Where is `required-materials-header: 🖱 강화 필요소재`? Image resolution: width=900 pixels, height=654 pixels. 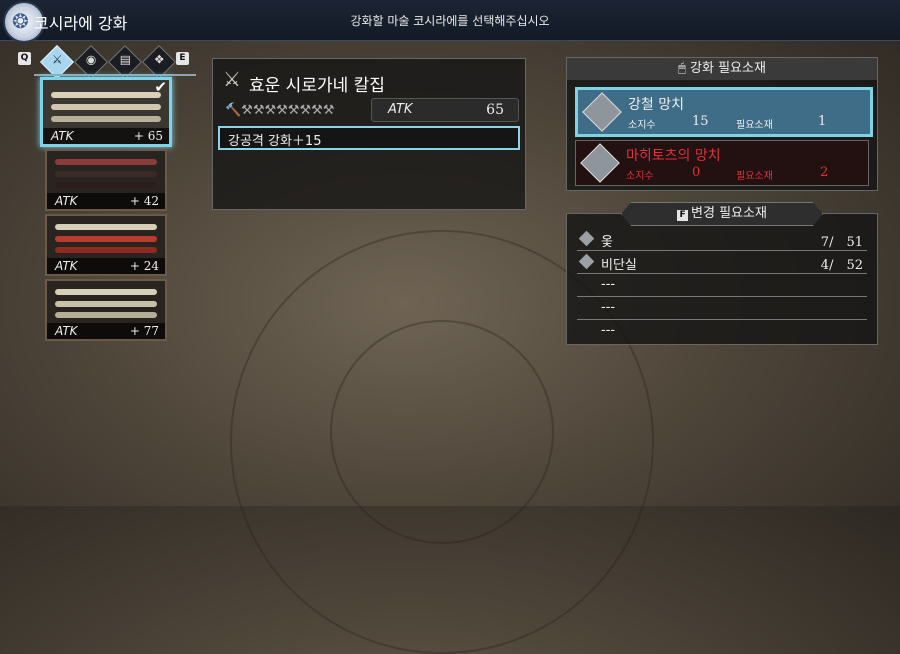
required-materials-header: 🖱 강화 필요소재 is located at coordinates (722, 69).